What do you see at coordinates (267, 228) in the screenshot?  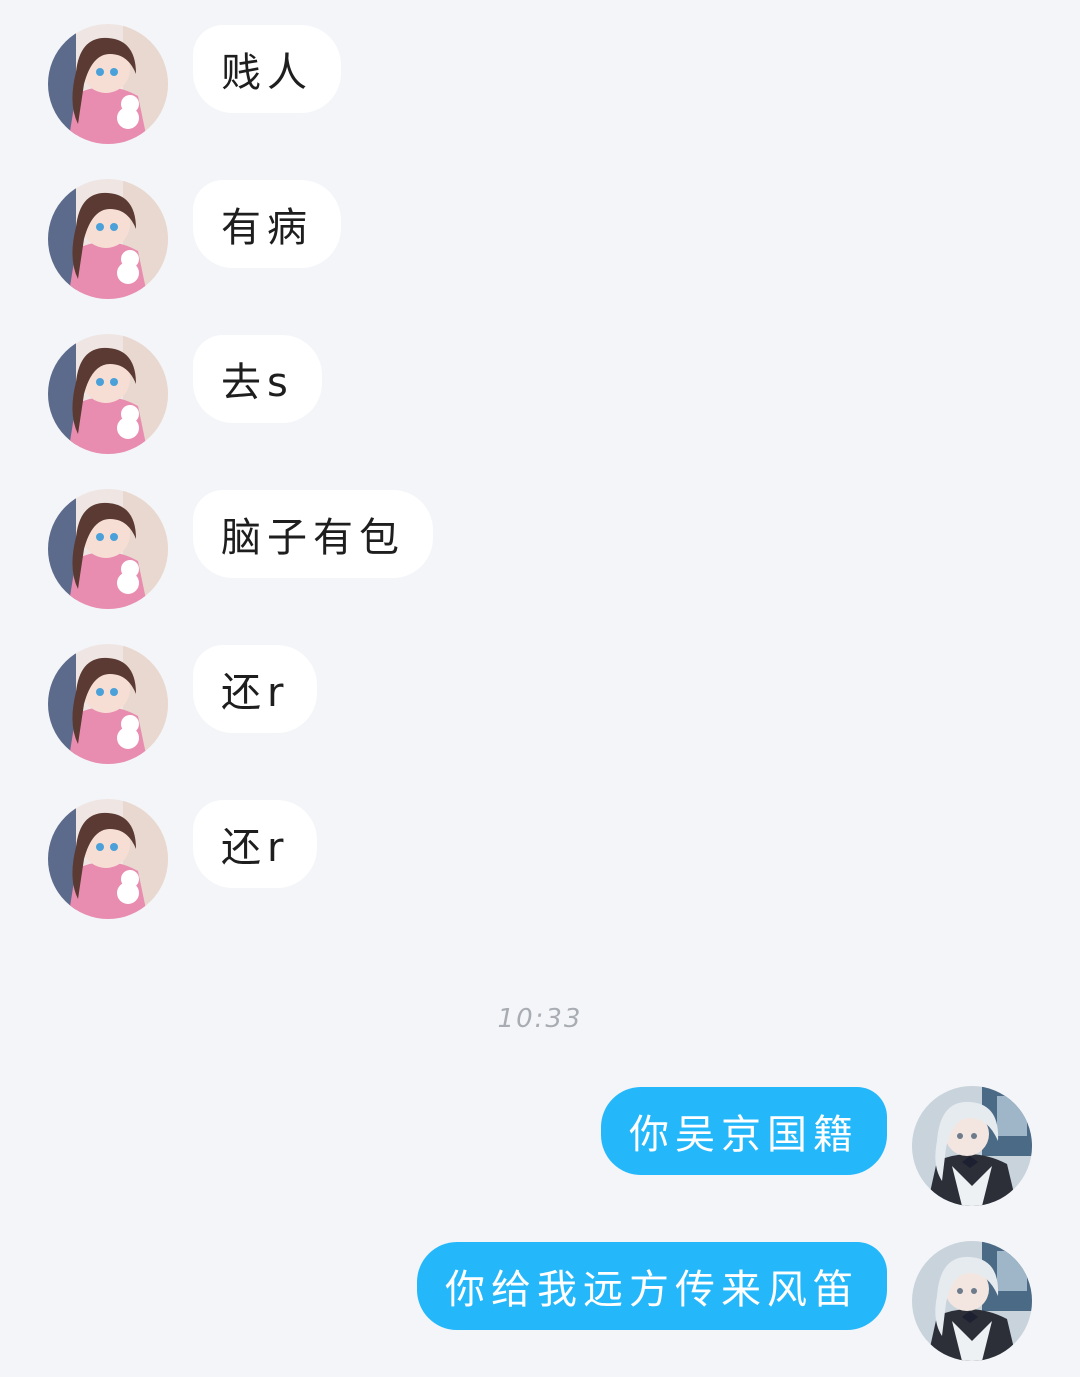 I see `message-text: 有病` at bounding box center [267, 228].